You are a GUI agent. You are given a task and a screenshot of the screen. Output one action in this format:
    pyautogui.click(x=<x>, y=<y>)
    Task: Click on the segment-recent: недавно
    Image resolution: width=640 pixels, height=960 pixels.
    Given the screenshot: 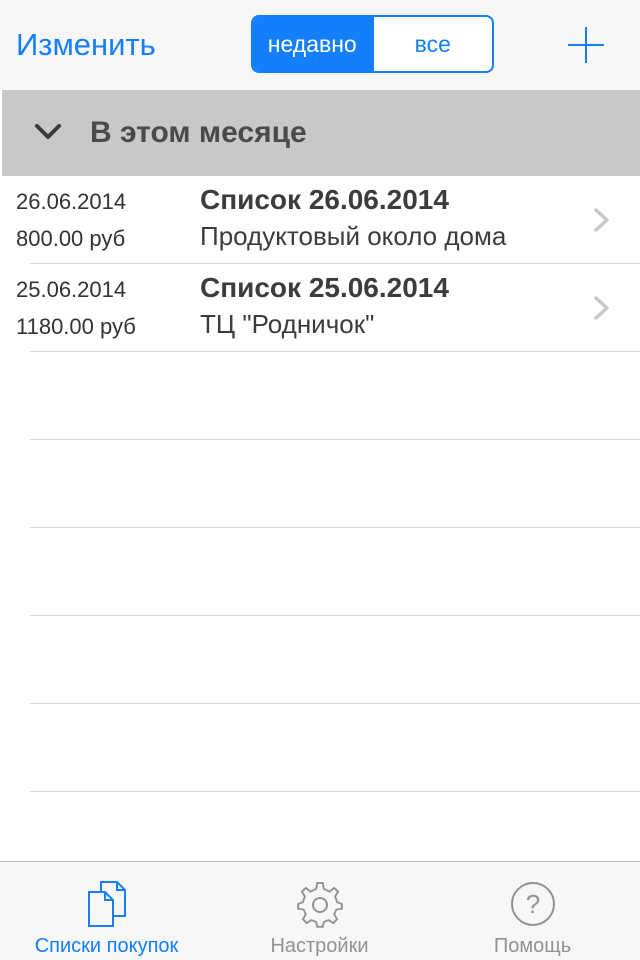 What is the action you would take?
    pyautogui.click(x=312, y=44)
    